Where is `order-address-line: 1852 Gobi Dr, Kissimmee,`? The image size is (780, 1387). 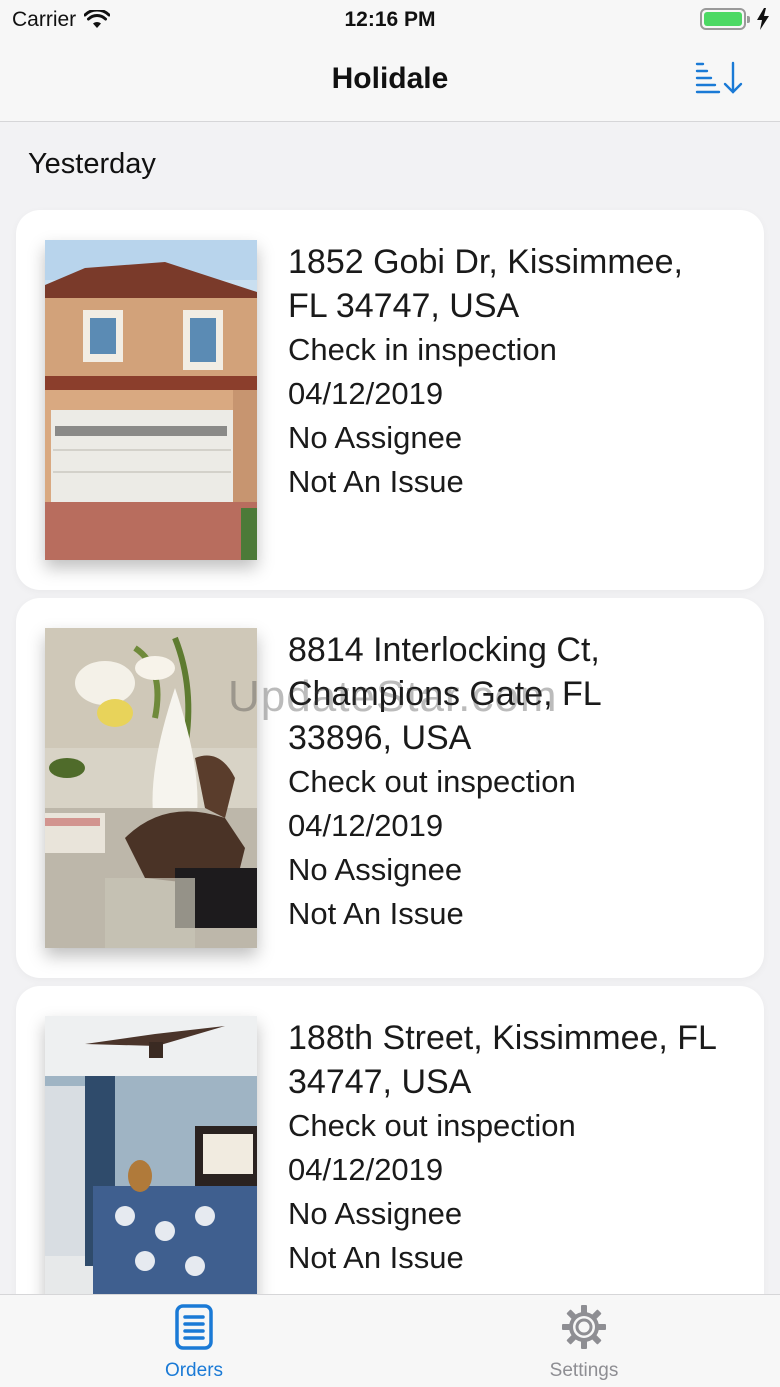
order-address-line: 1852 Gobi Dr, Kissimmee, is located at coordinates (485, 262).